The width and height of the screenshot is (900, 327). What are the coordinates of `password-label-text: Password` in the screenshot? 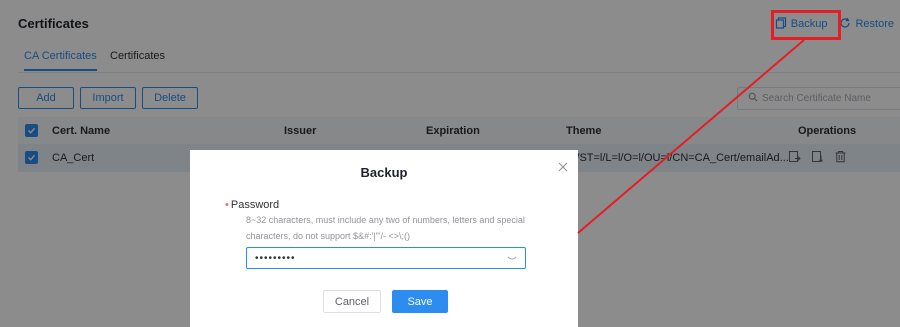 It's located at (255, 205).